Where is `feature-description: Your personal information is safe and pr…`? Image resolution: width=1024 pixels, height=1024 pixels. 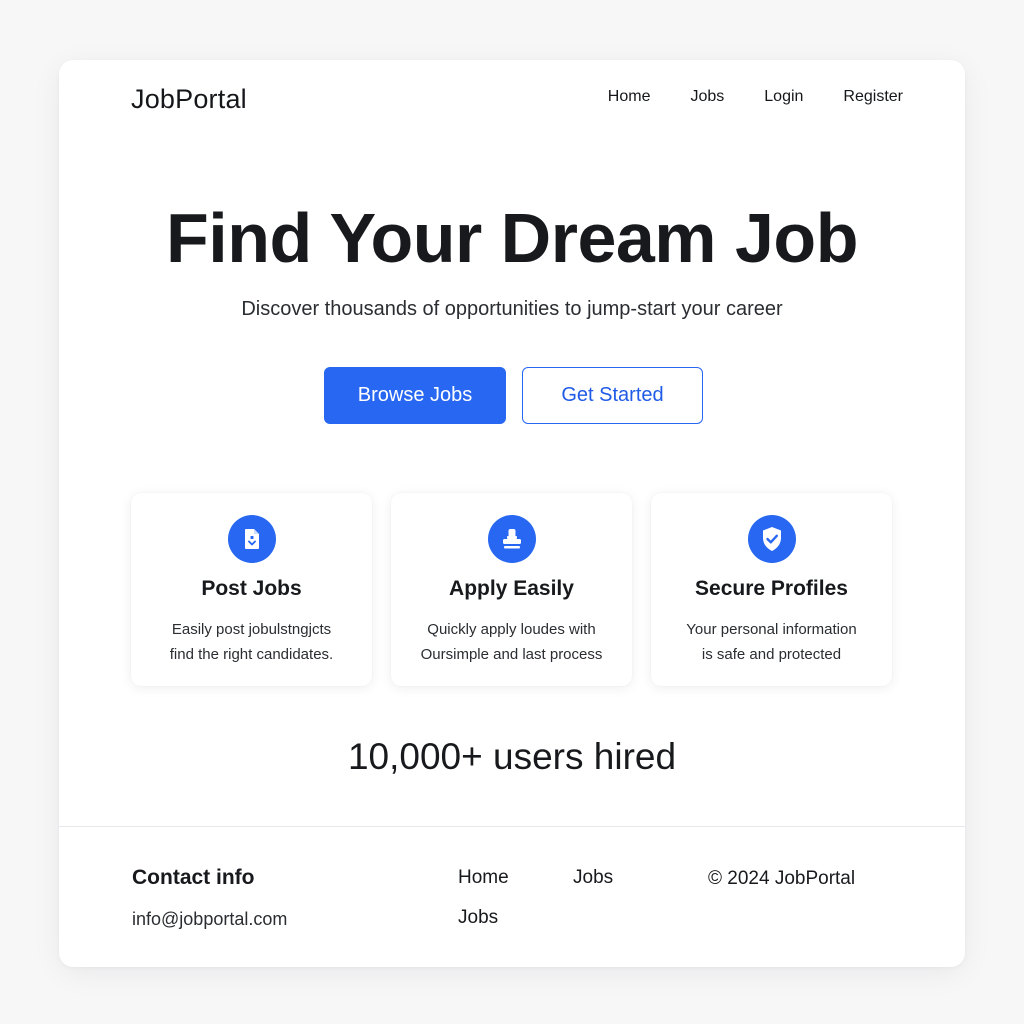
feature-description: Your personal information is safe and pr… is located at coordinates (771, 642).